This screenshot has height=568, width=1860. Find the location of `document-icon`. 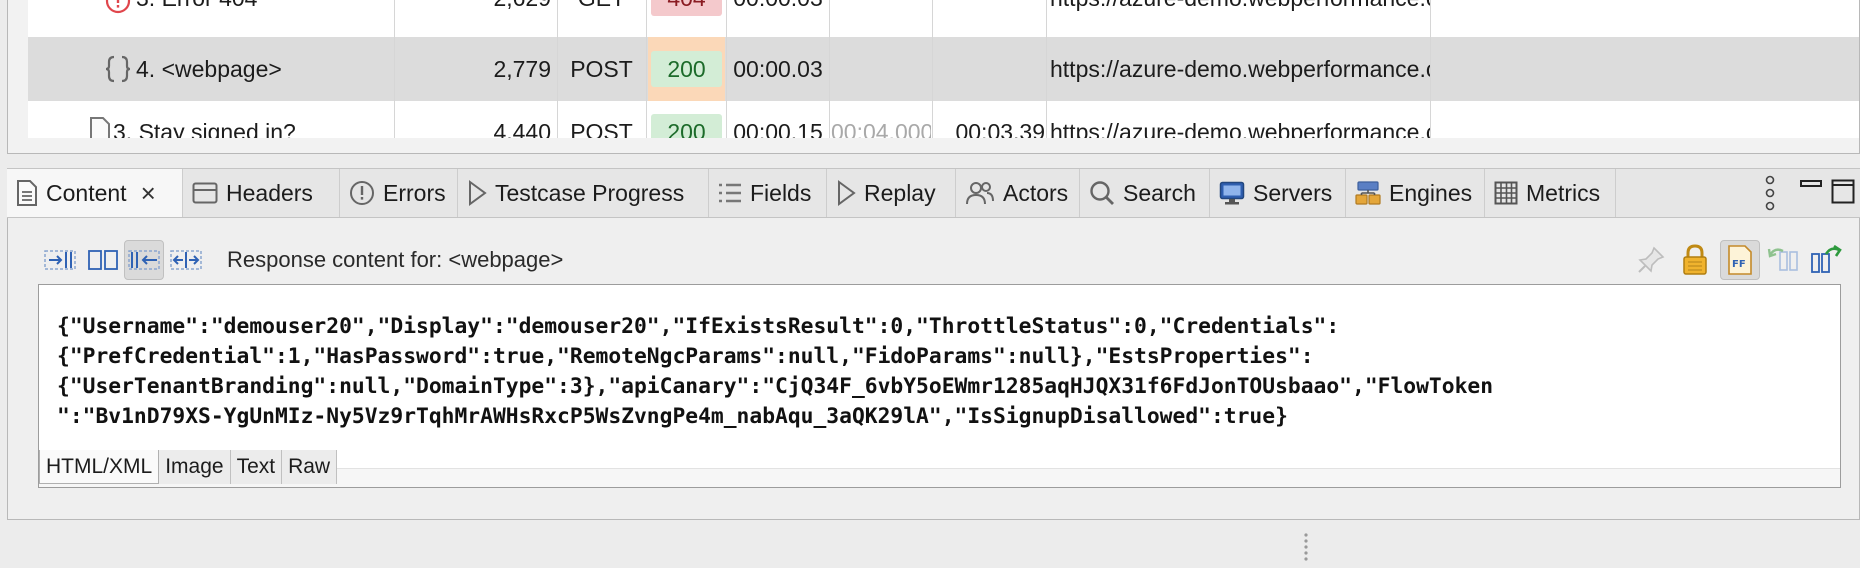

document-icon is located at coordinates (27, 193).